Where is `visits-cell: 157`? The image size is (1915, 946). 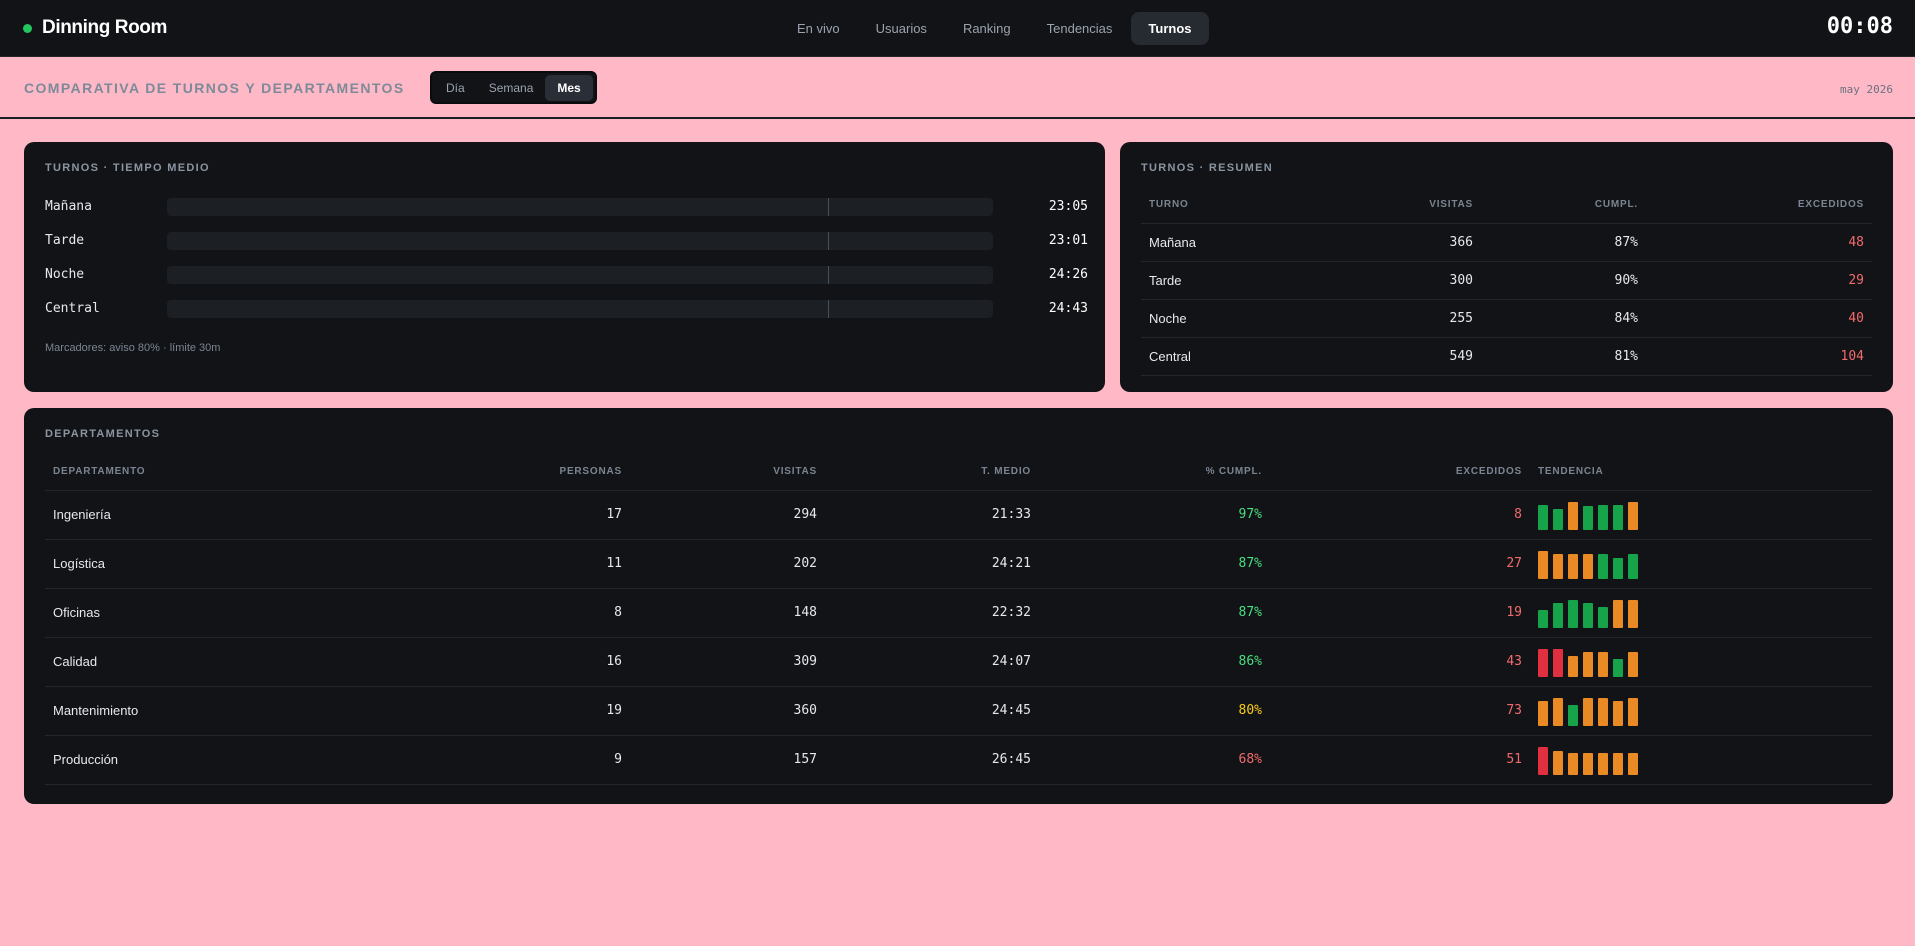 visits-cell: 157 is located at coordinates (727, 760).